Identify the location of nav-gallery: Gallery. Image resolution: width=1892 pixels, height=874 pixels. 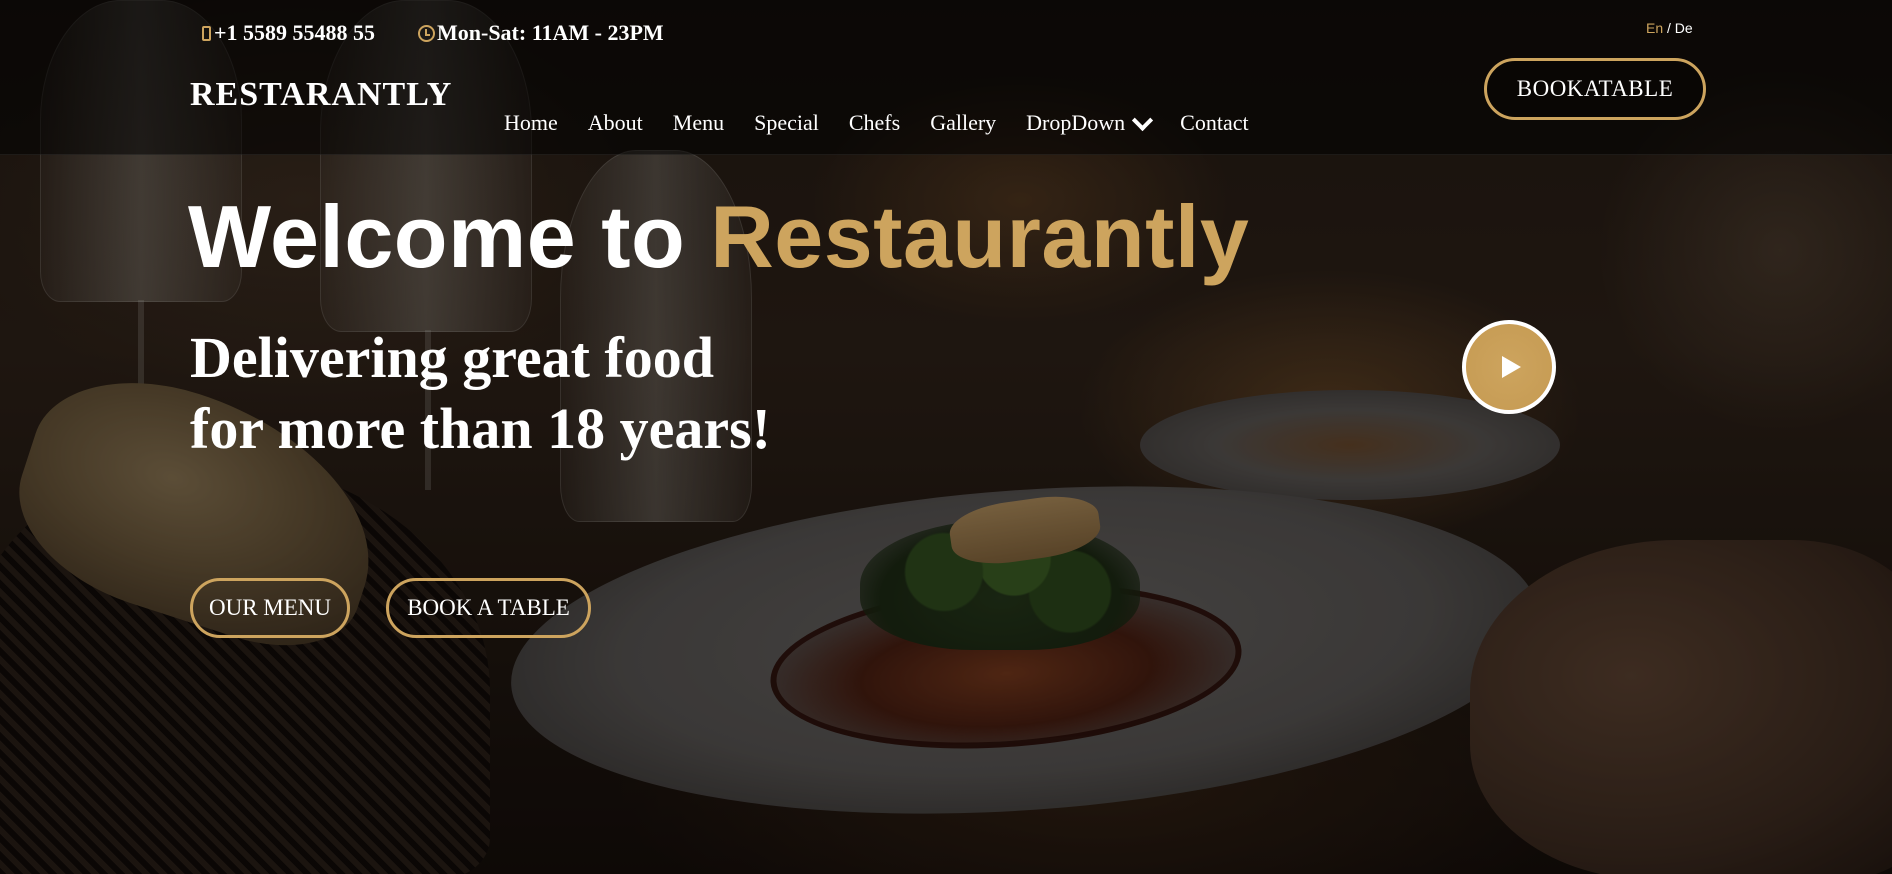
(963, 123).